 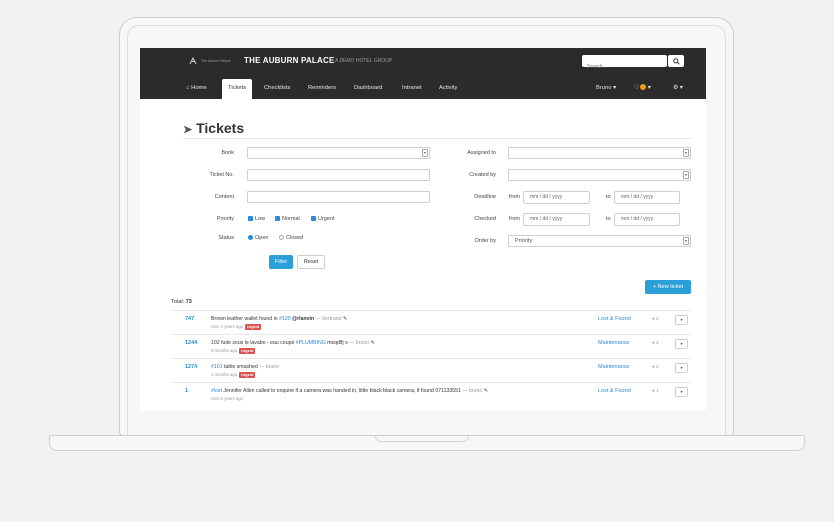 I want to click on ticket-meta: over 2 years ago Urgent, so click(x=236, y=327).